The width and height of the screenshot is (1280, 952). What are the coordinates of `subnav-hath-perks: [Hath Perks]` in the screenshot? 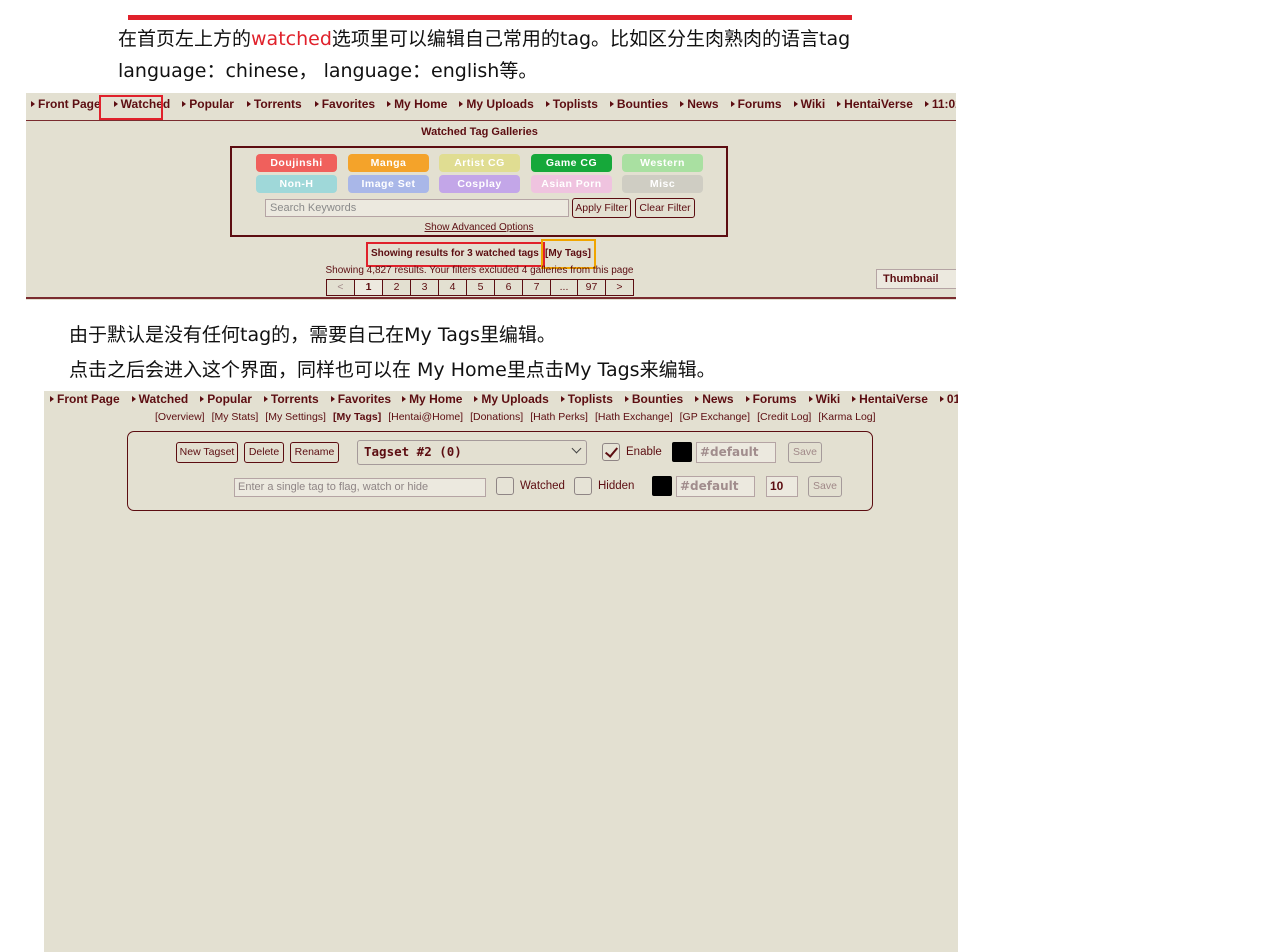 It's located at (559, 417).